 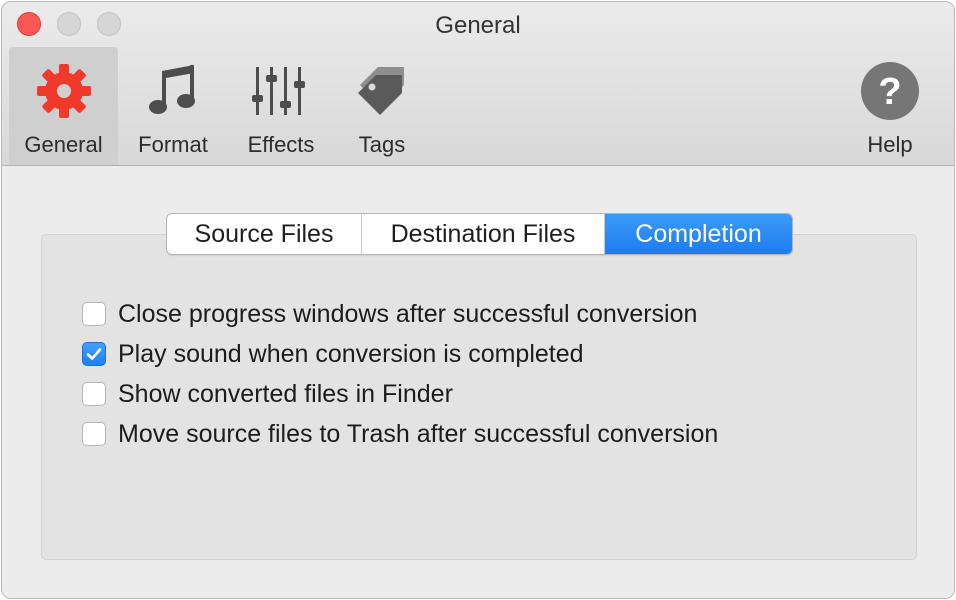 I want to click on toolbar-item-effects: Effects, so click(x=281, y=106).